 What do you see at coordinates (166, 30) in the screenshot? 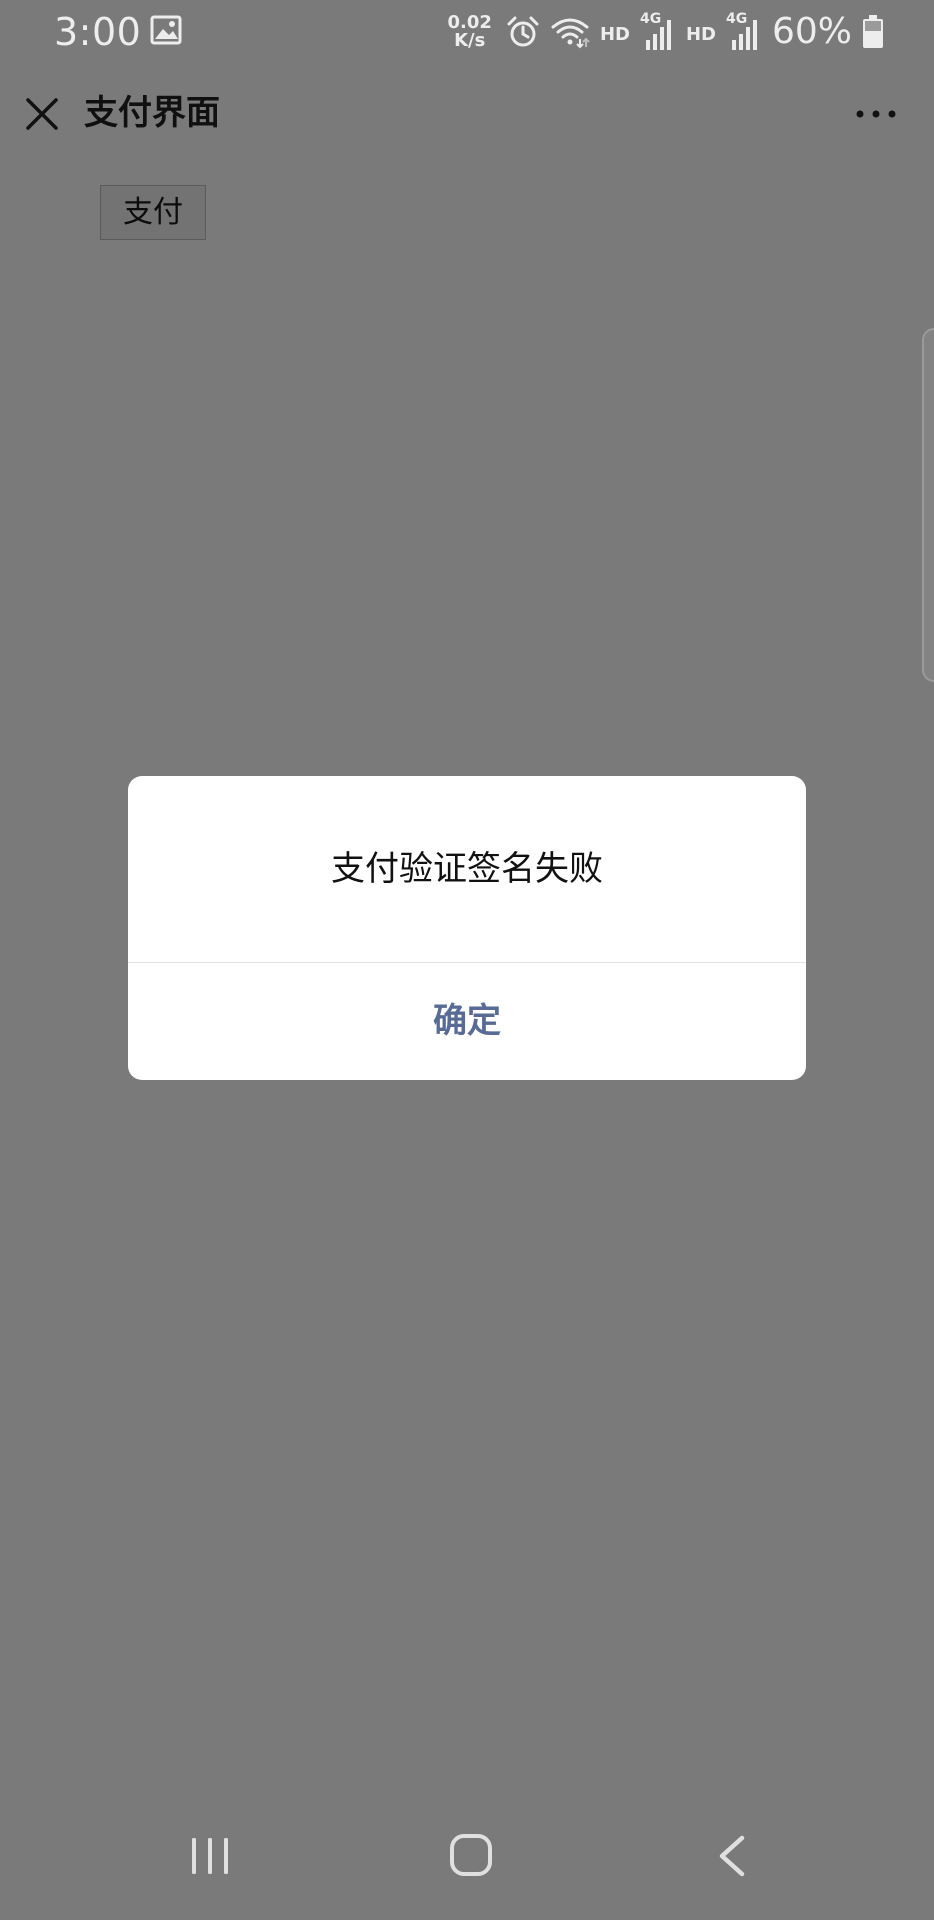
I see `gallery-icon` at bounding box center [166, 30].